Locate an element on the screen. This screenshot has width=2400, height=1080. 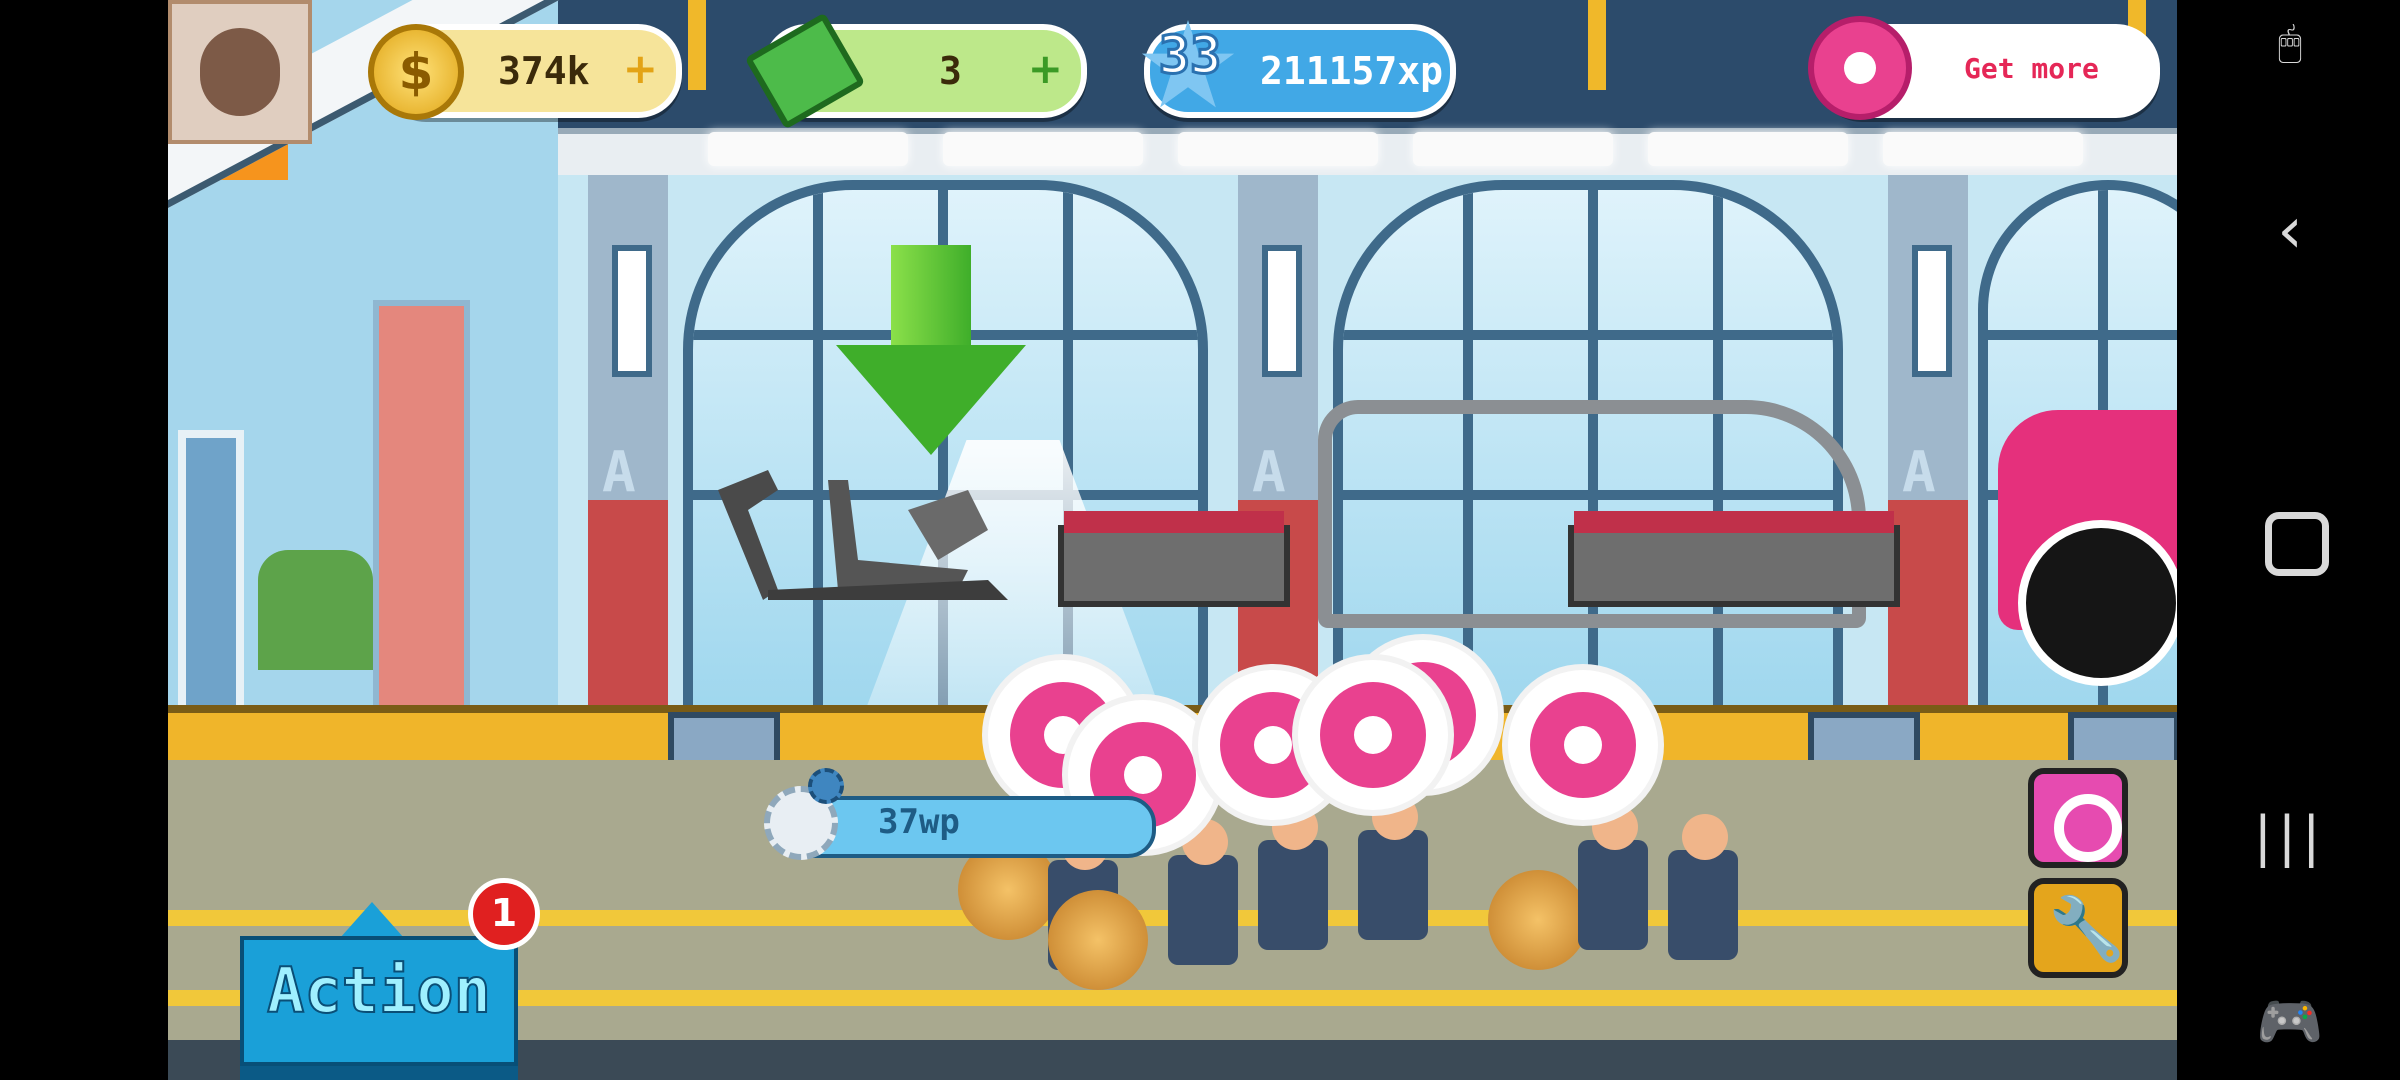
donut-shop-button is located at coordinates (2078, 818).